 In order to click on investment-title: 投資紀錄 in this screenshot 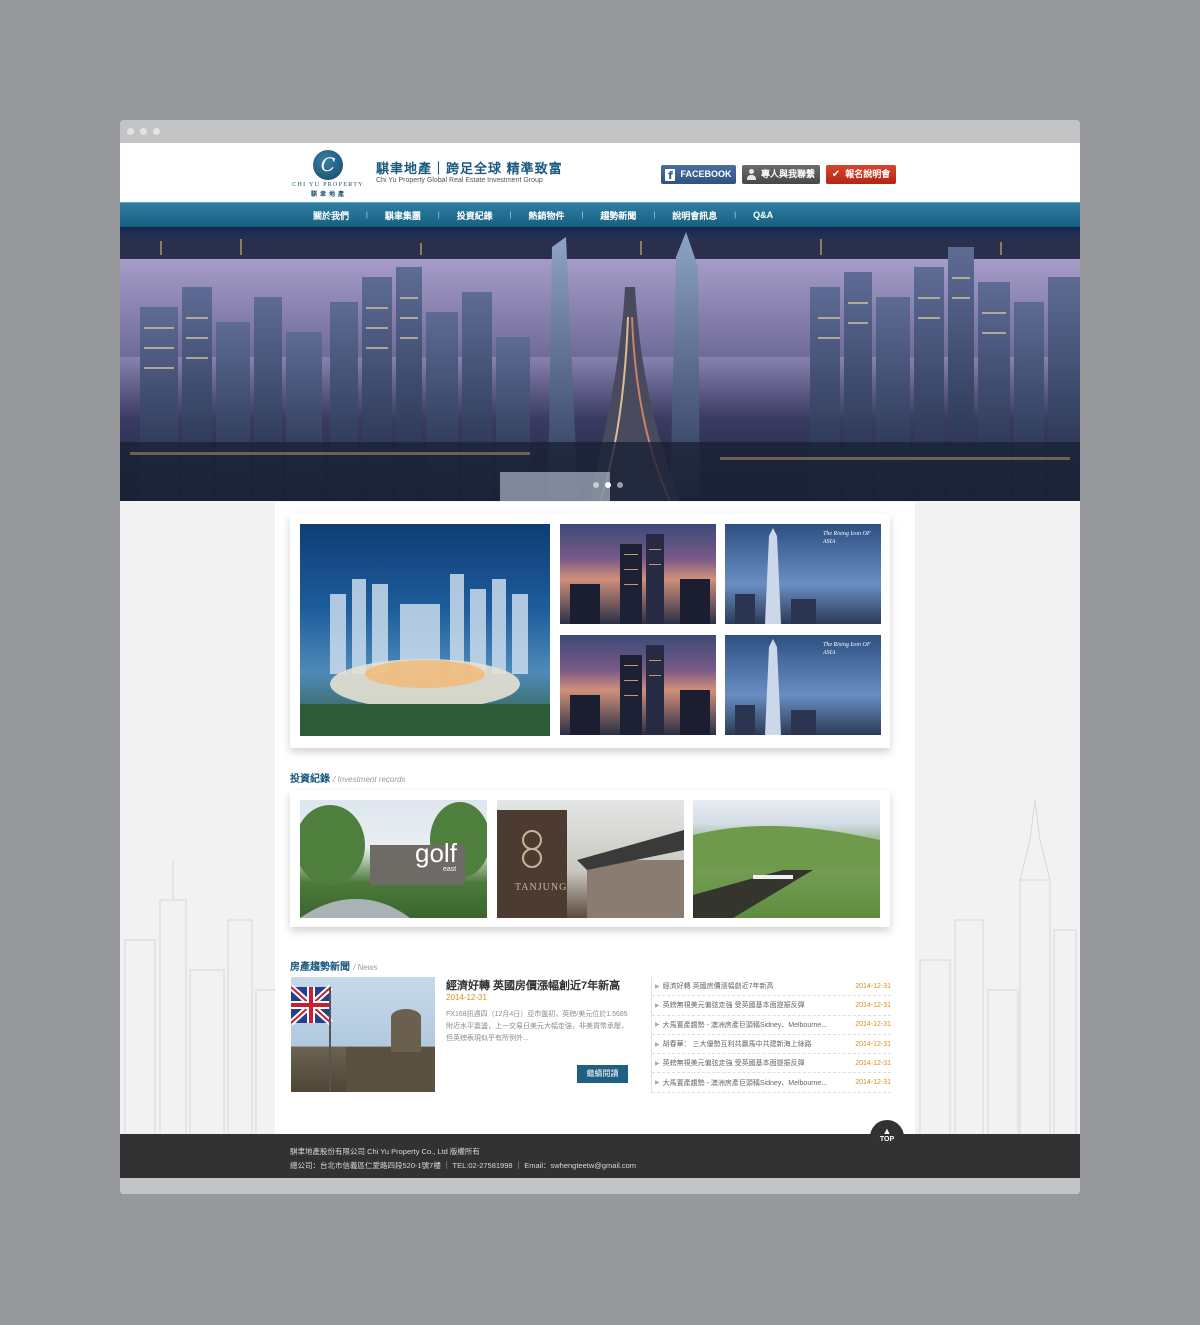, I will do `click(310, 779)`.